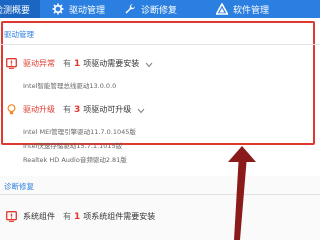 This screenshot has height=240, width=320. Describe the element at coordinates (70, 86) in the screenshot. I see `driver-abnormal-item: Intel智能管理总线驱动13.0.0.0` at that location.